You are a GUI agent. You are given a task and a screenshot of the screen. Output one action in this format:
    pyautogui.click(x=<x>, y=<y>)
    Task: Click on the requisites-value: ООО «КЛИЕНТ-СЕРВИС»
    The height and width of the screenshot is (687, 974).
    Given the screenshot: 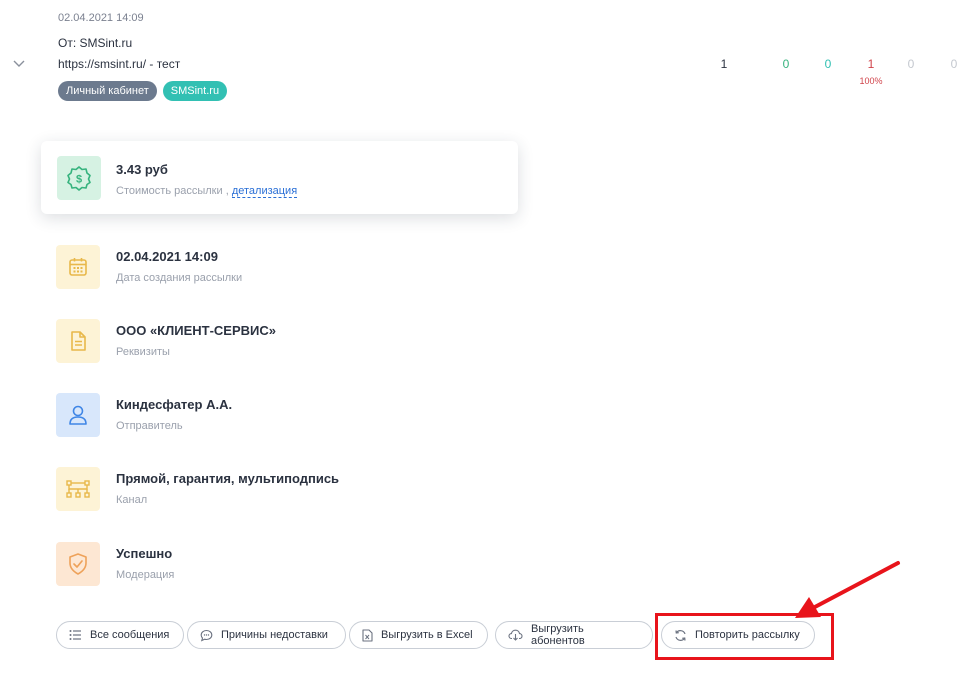 What is the action you would take?
    pyautogui.click(x=196, y=330)
    